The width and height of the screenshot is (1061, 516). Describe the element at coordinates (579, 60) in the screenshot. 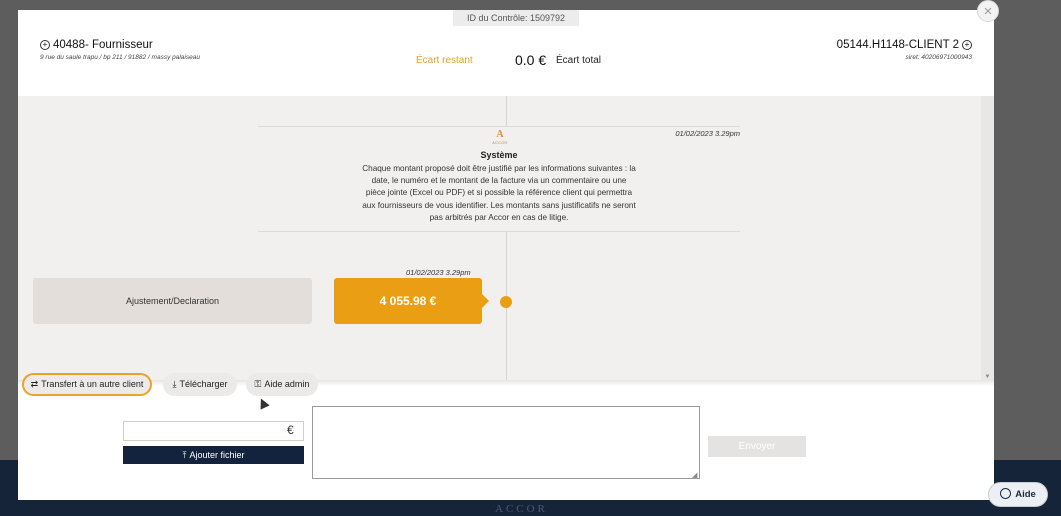

I see `ecart-total-label: Écart total` at that location.